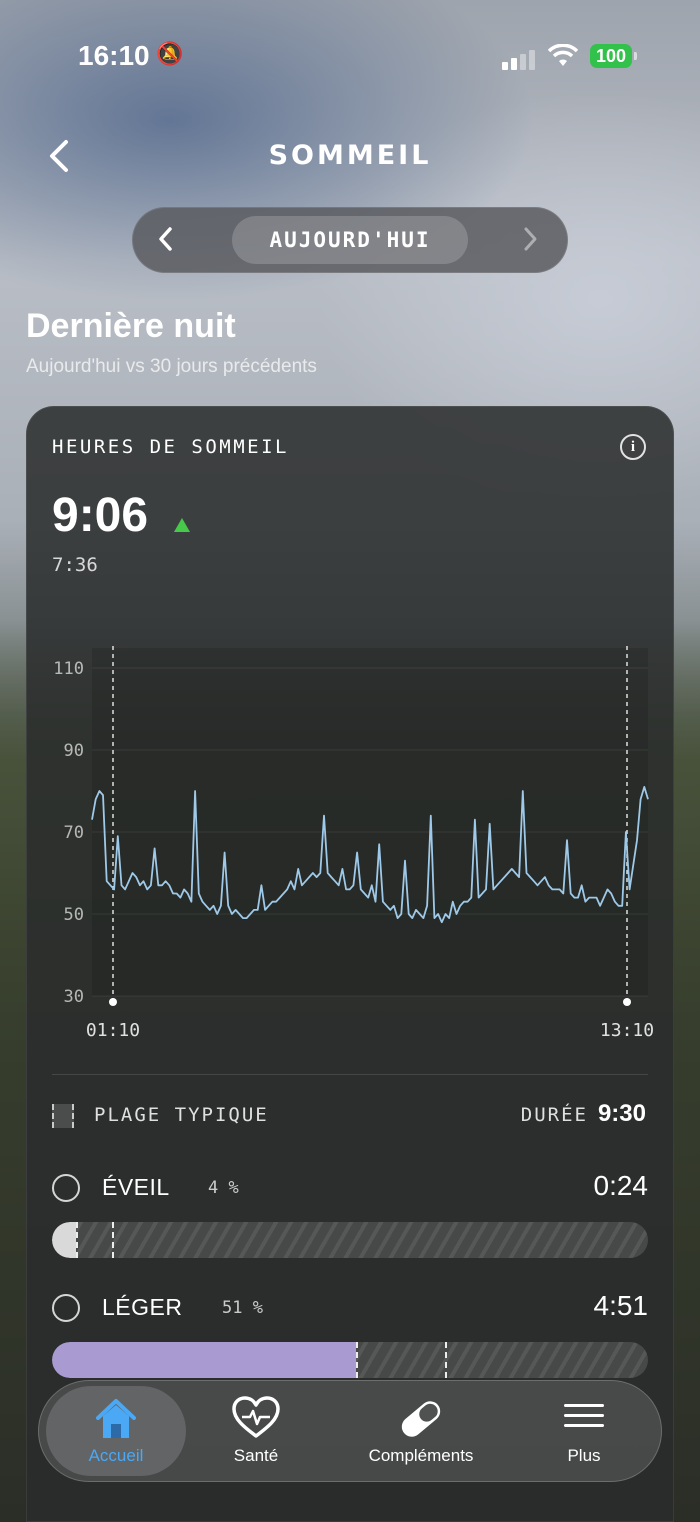  Describe the element at coordinates (181, 1115) in the screenshot. I see `typical-range-label: PLAGE TYPIQUE` at that location.